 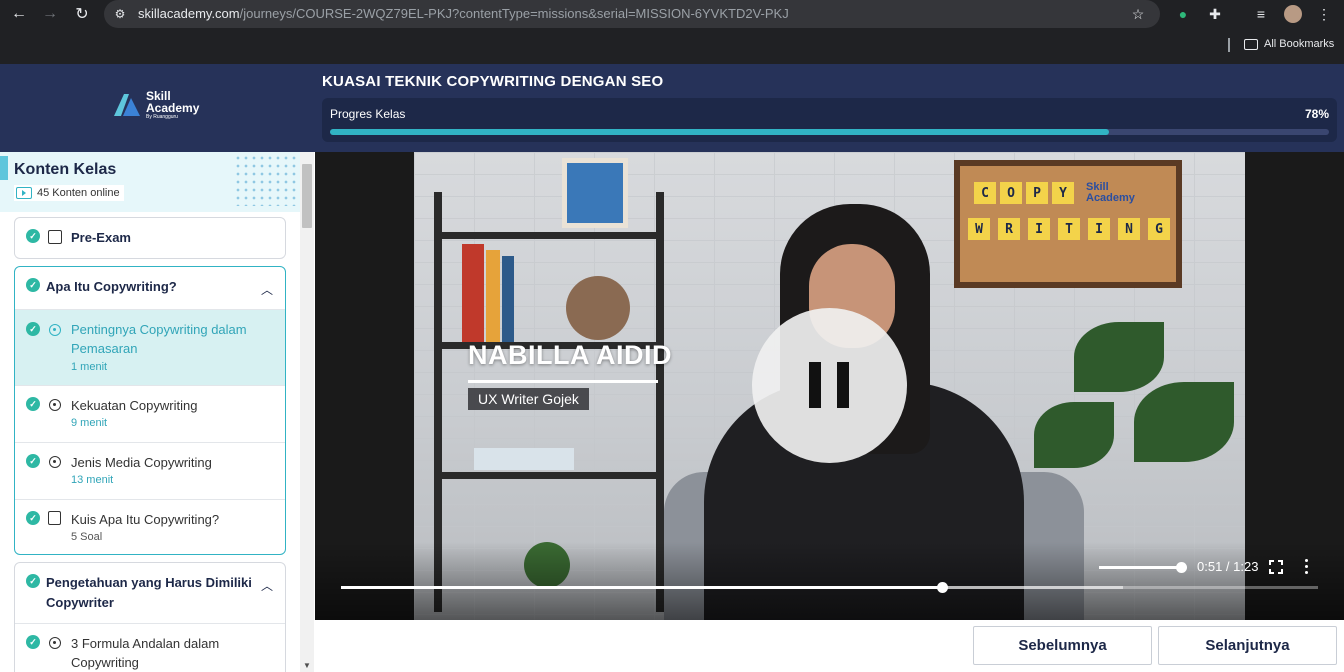 I want to click on quiz-title: Kuis Apa Itu Copywriting?, so click(x=145, y=519).